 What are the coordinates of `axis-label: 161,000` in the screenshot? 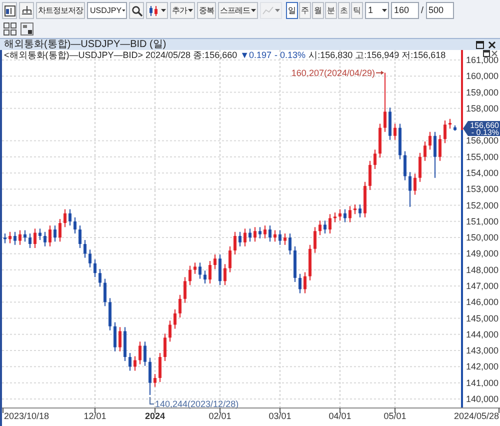 It's located at (482, 60).